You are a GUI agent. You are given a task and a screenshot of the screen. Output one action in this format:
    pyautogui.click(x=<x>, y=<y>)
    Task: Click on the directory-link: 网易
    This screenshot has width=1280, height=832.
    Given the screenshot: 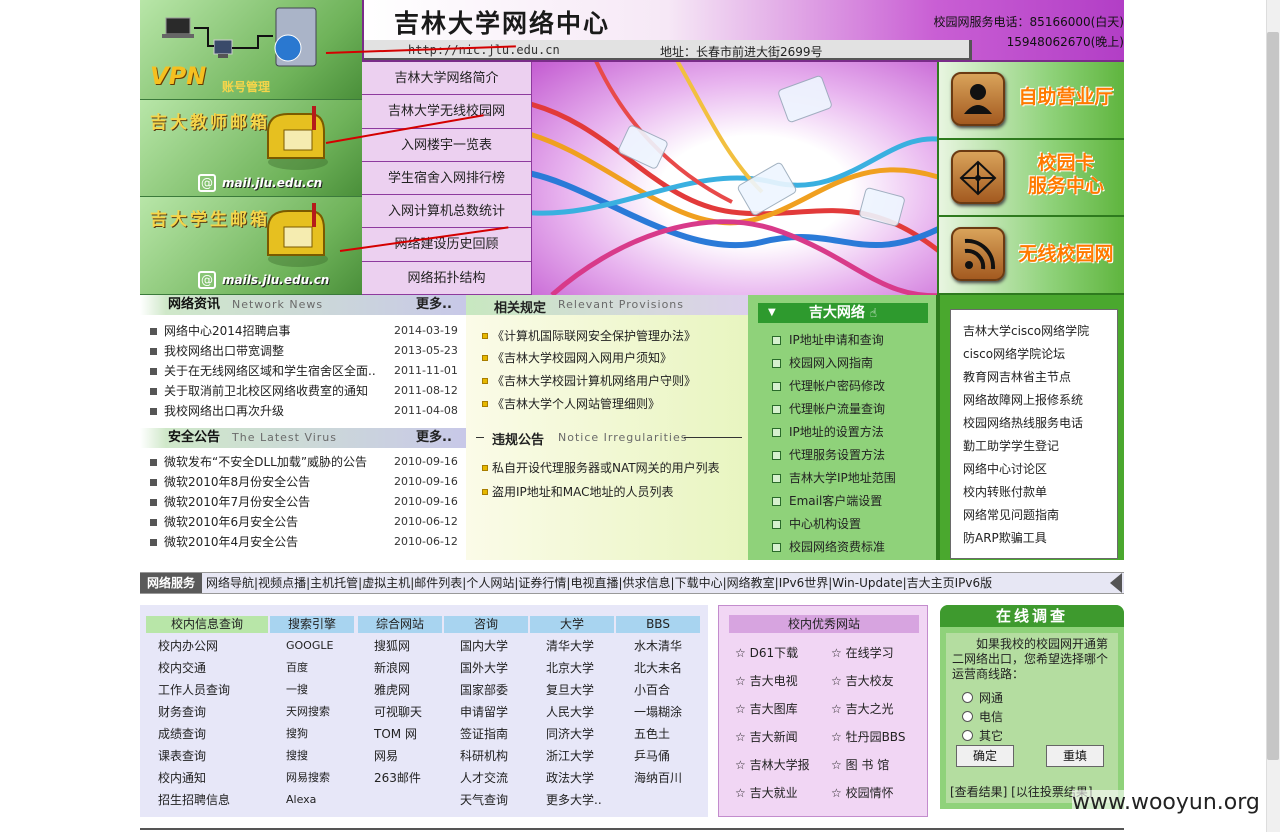 What is the action you would take?
    pyautogui.click(x=386, y=756)
    